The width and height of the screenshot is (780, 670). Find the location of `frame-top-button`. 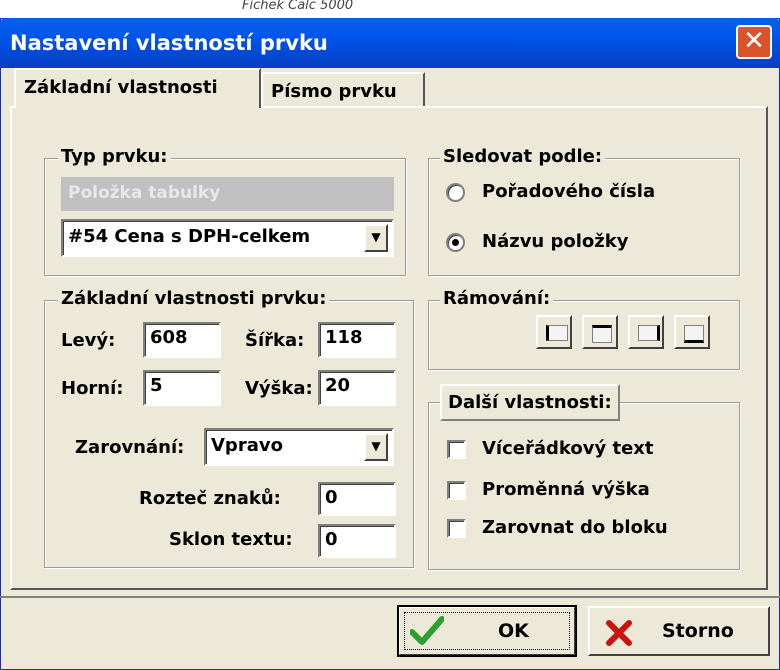

frame-top-button is located at coordinates (600, 332).